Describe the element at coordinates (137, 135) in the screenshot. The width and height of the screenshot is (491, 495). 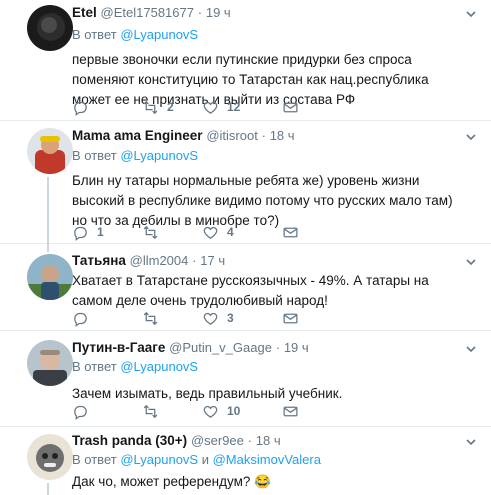
I see `display-name: Mama ama Engineer` at that location.